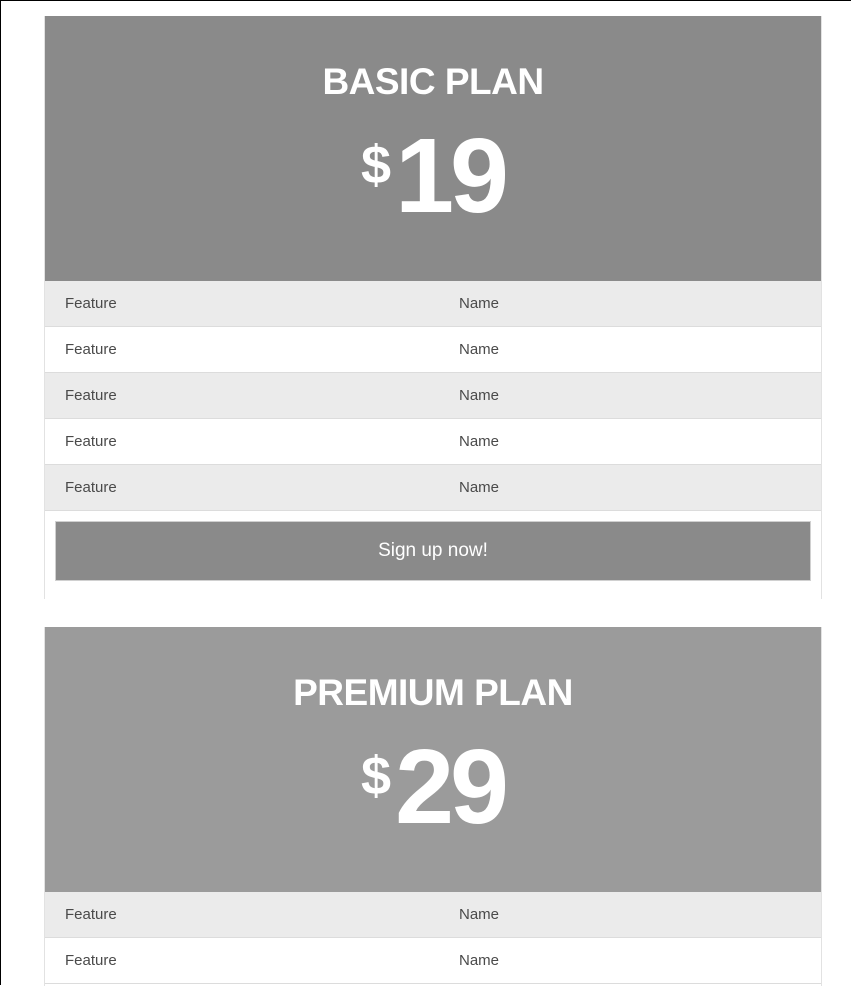  Describe the element at coordinates (452, 176) in the screenshot. I see `price-amount: 19` at that location.